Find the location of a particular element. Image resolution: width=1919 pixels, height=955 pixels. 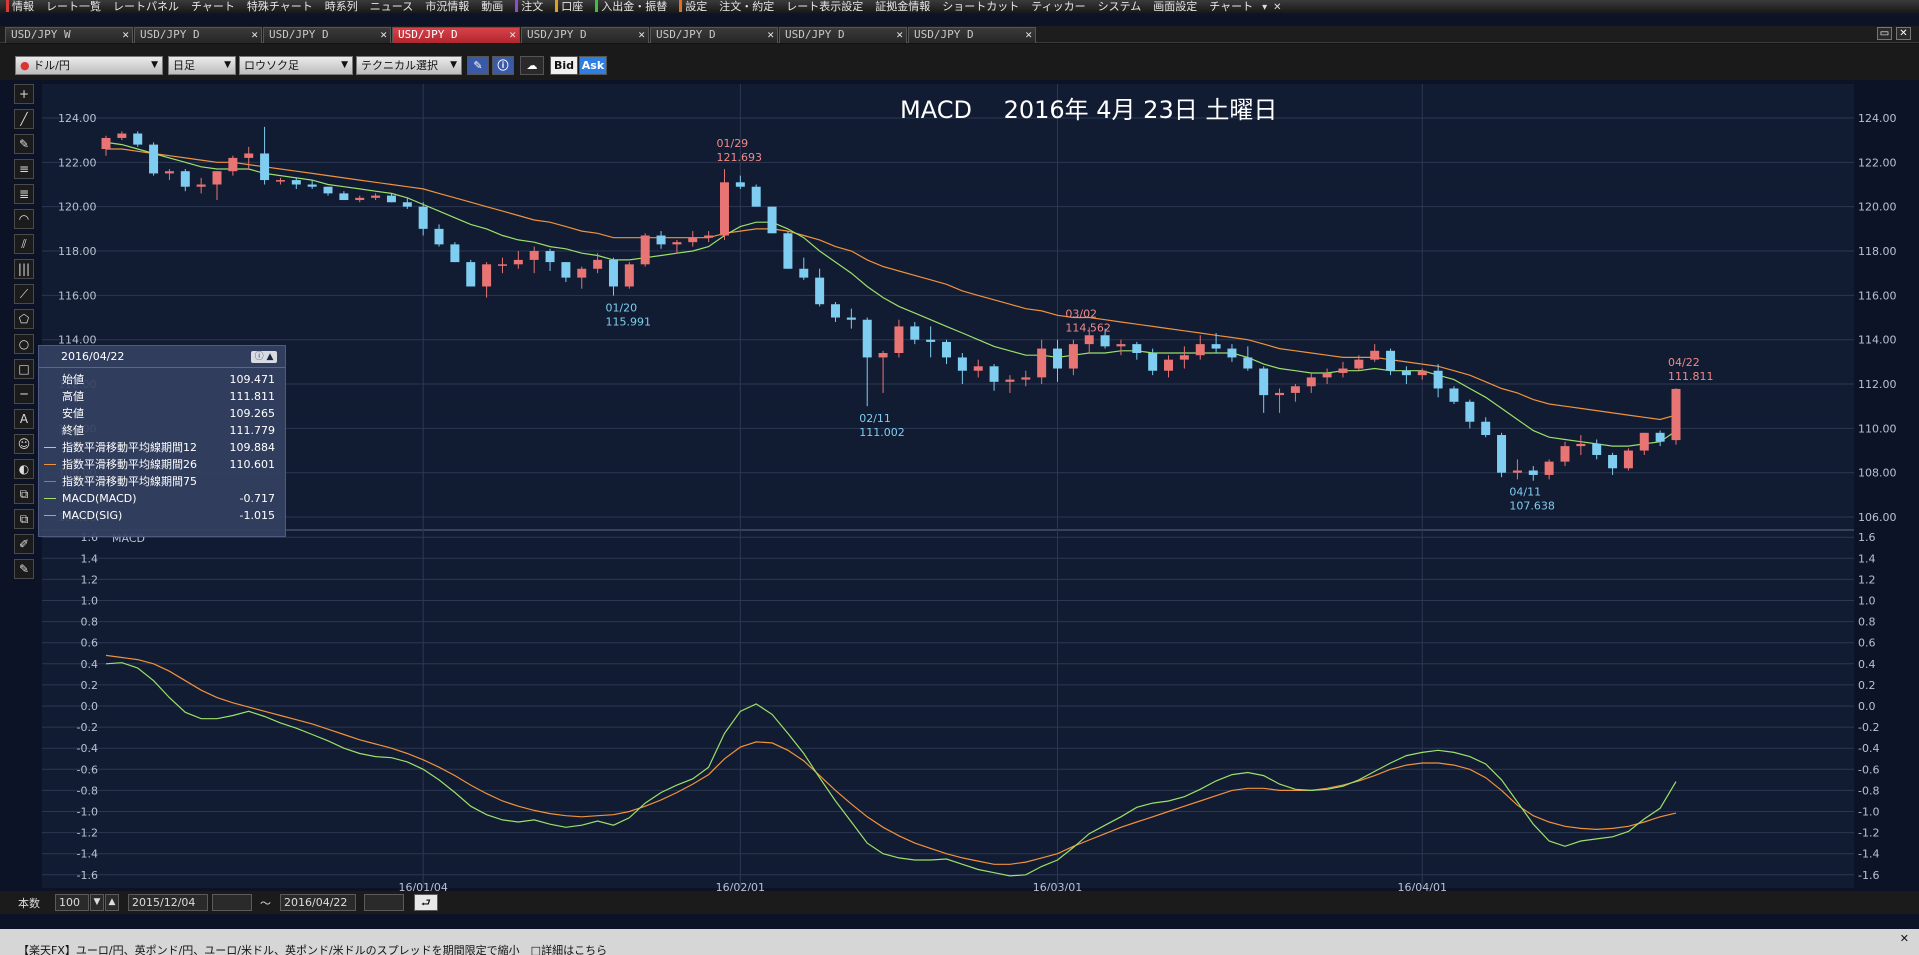

to-time-input is located at coordinates (384, 902).